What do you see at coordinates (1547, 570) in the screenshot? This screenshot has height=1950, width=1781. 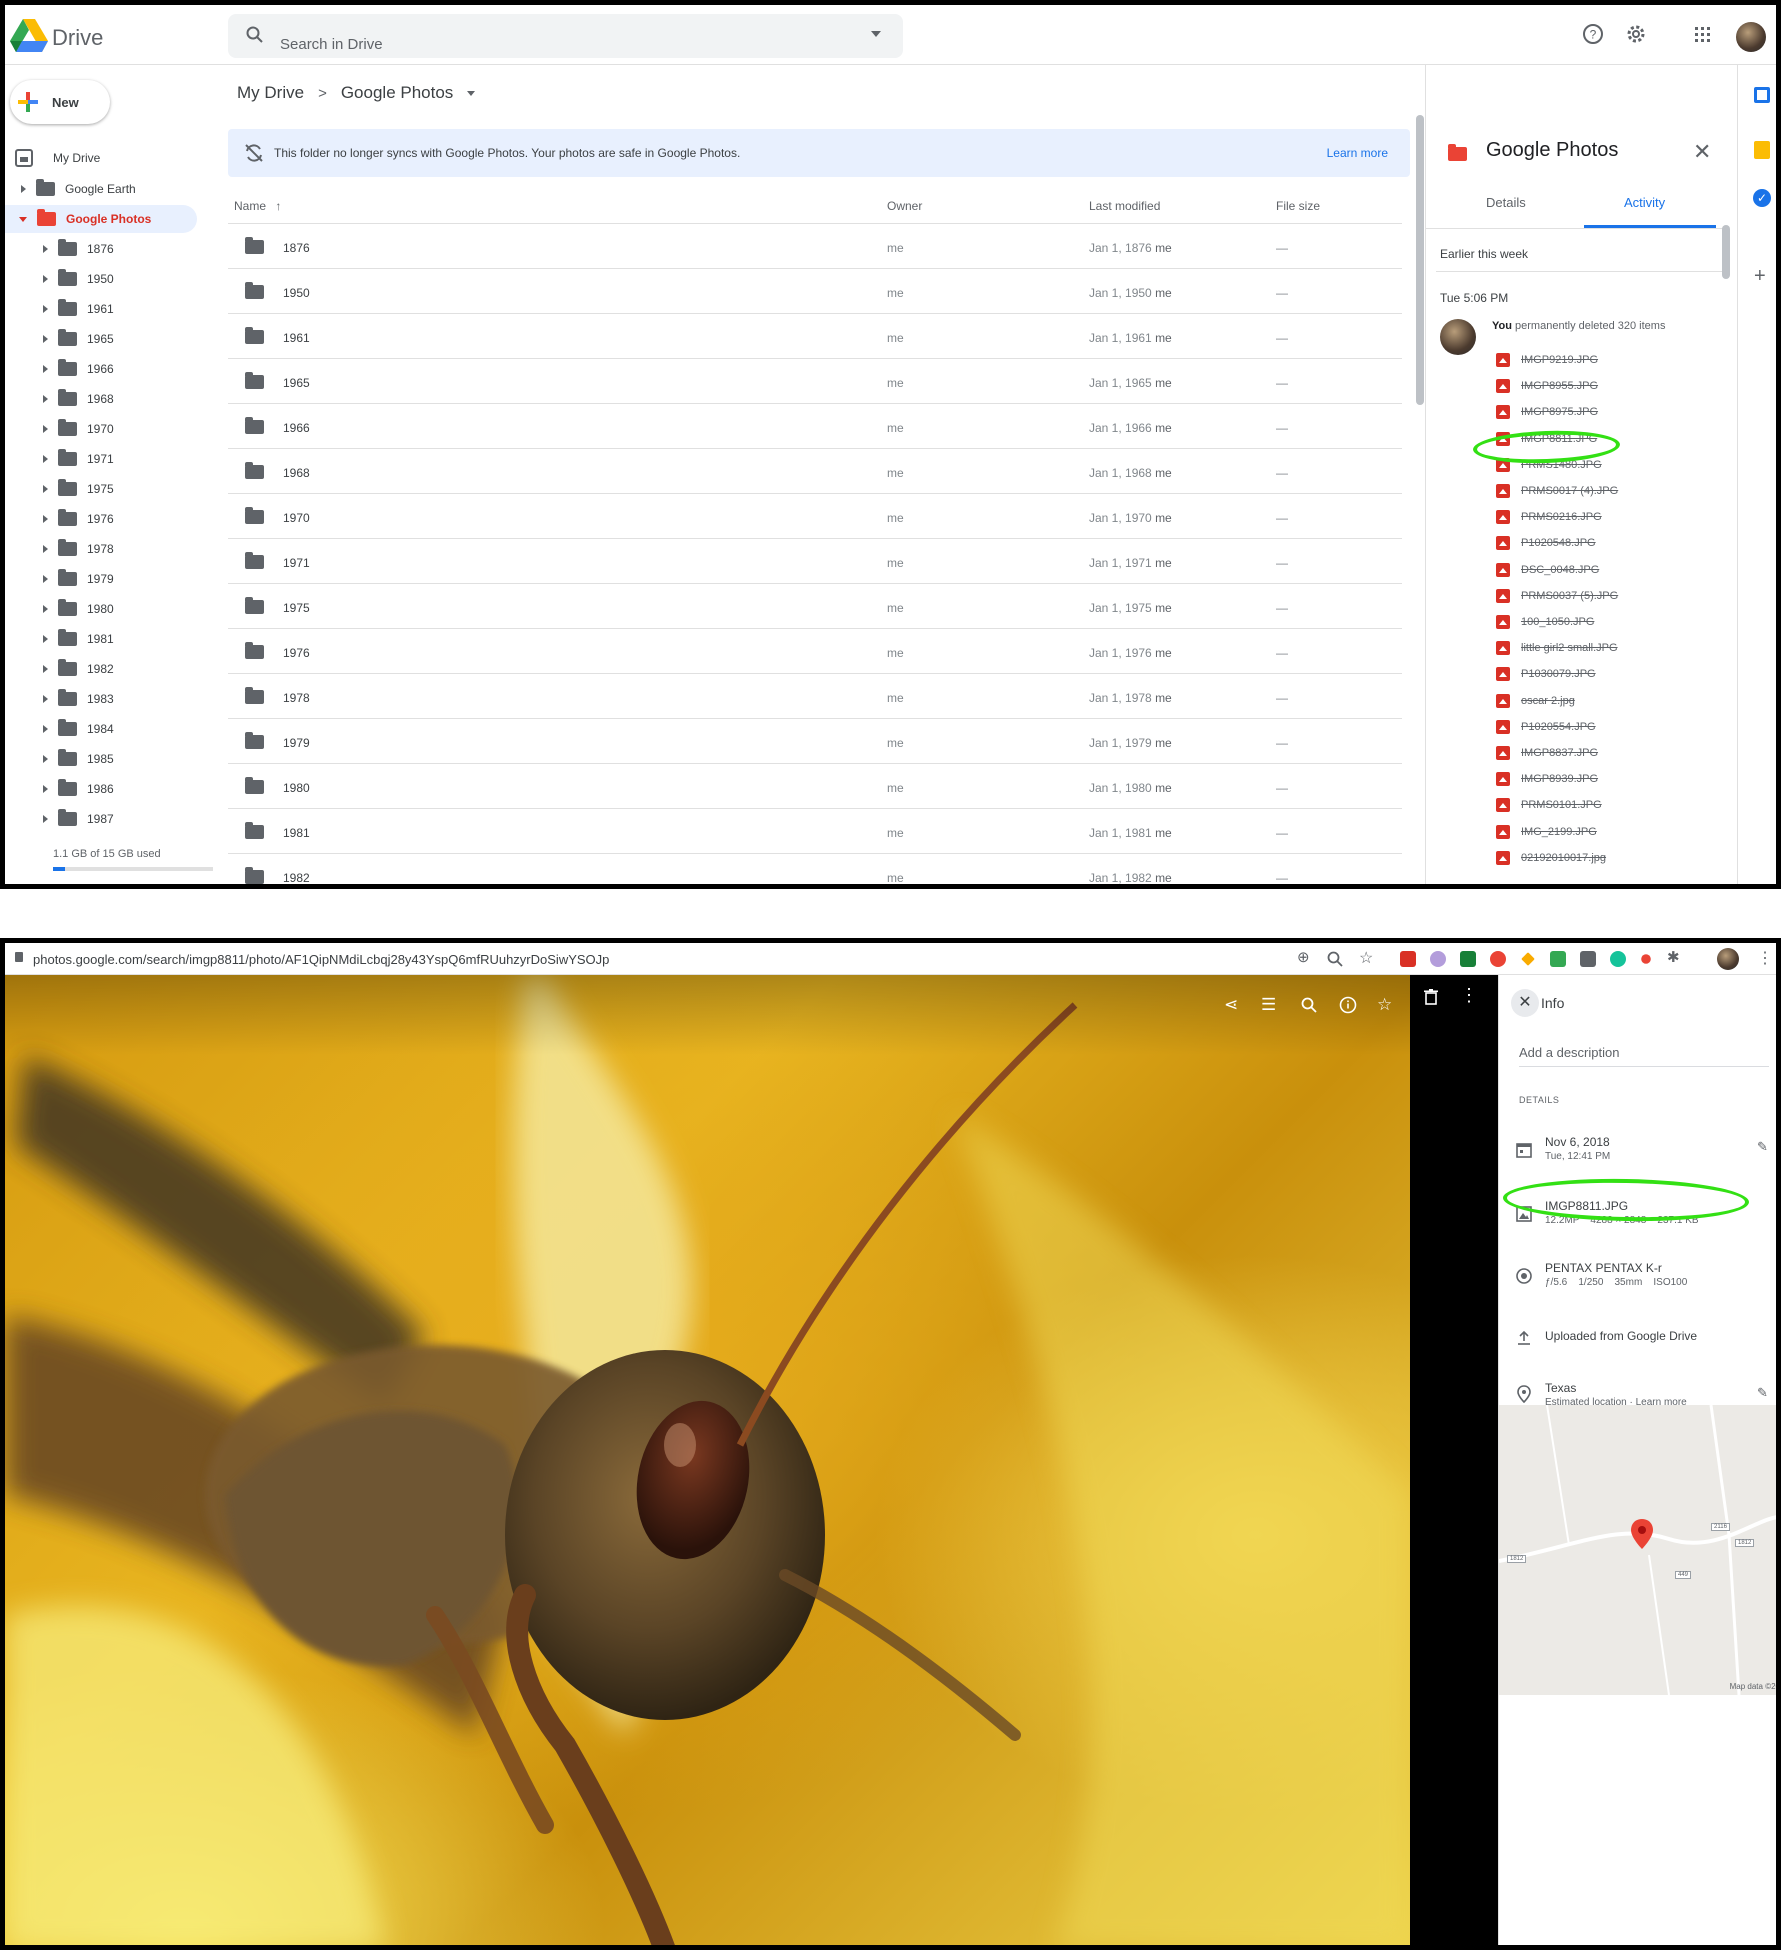 I see `deleted-file-item: DSC_0048.JPG` at bounding box center [1547, 570].